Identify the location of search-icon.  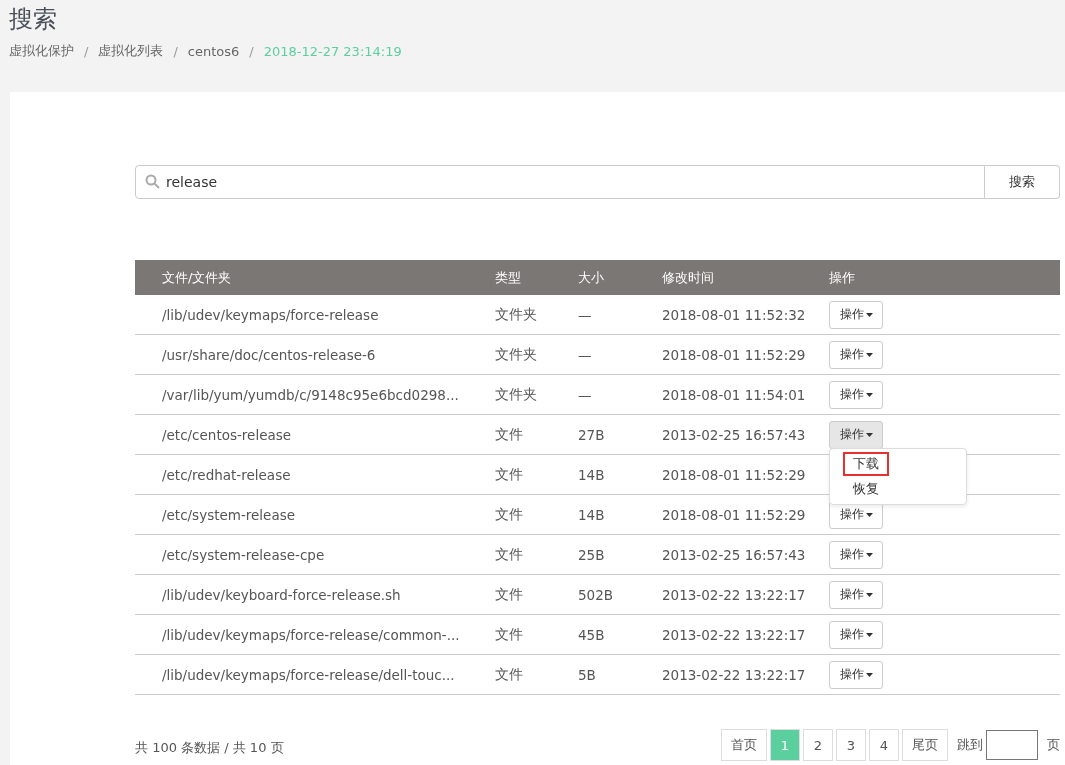
(152, 181).